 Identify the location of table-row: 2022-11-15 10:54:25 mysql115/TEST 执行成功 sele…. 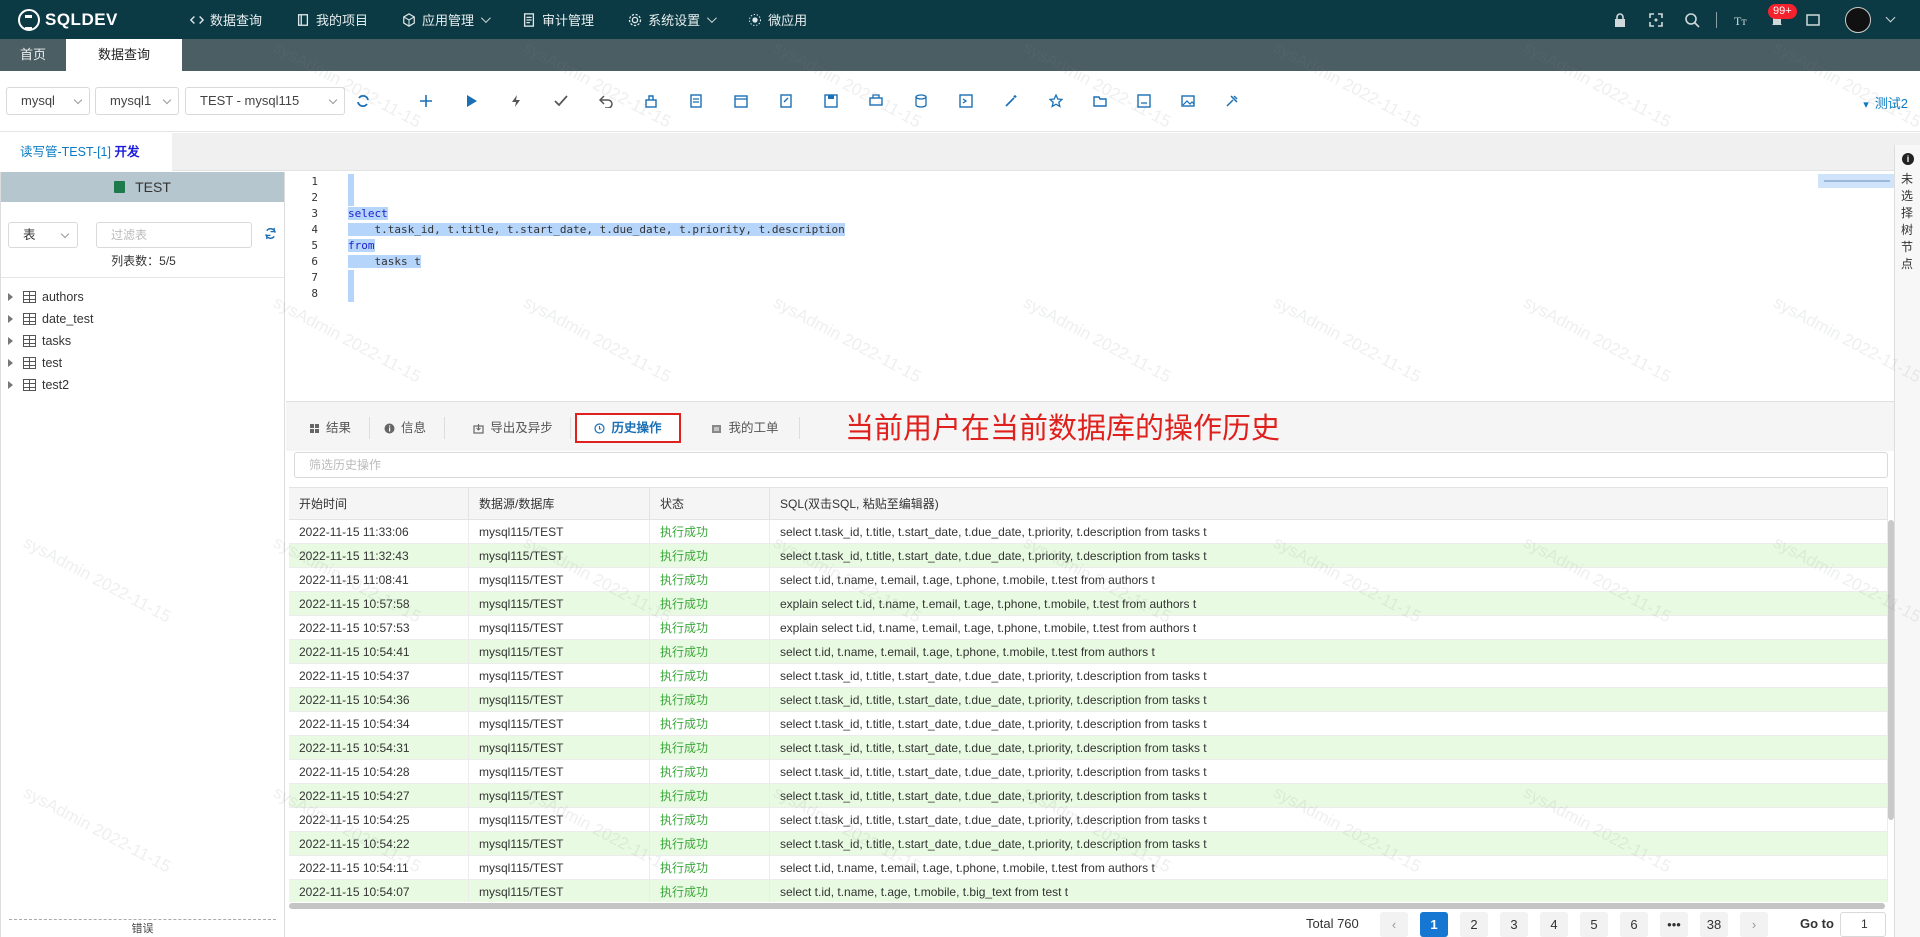
(1088, 820).